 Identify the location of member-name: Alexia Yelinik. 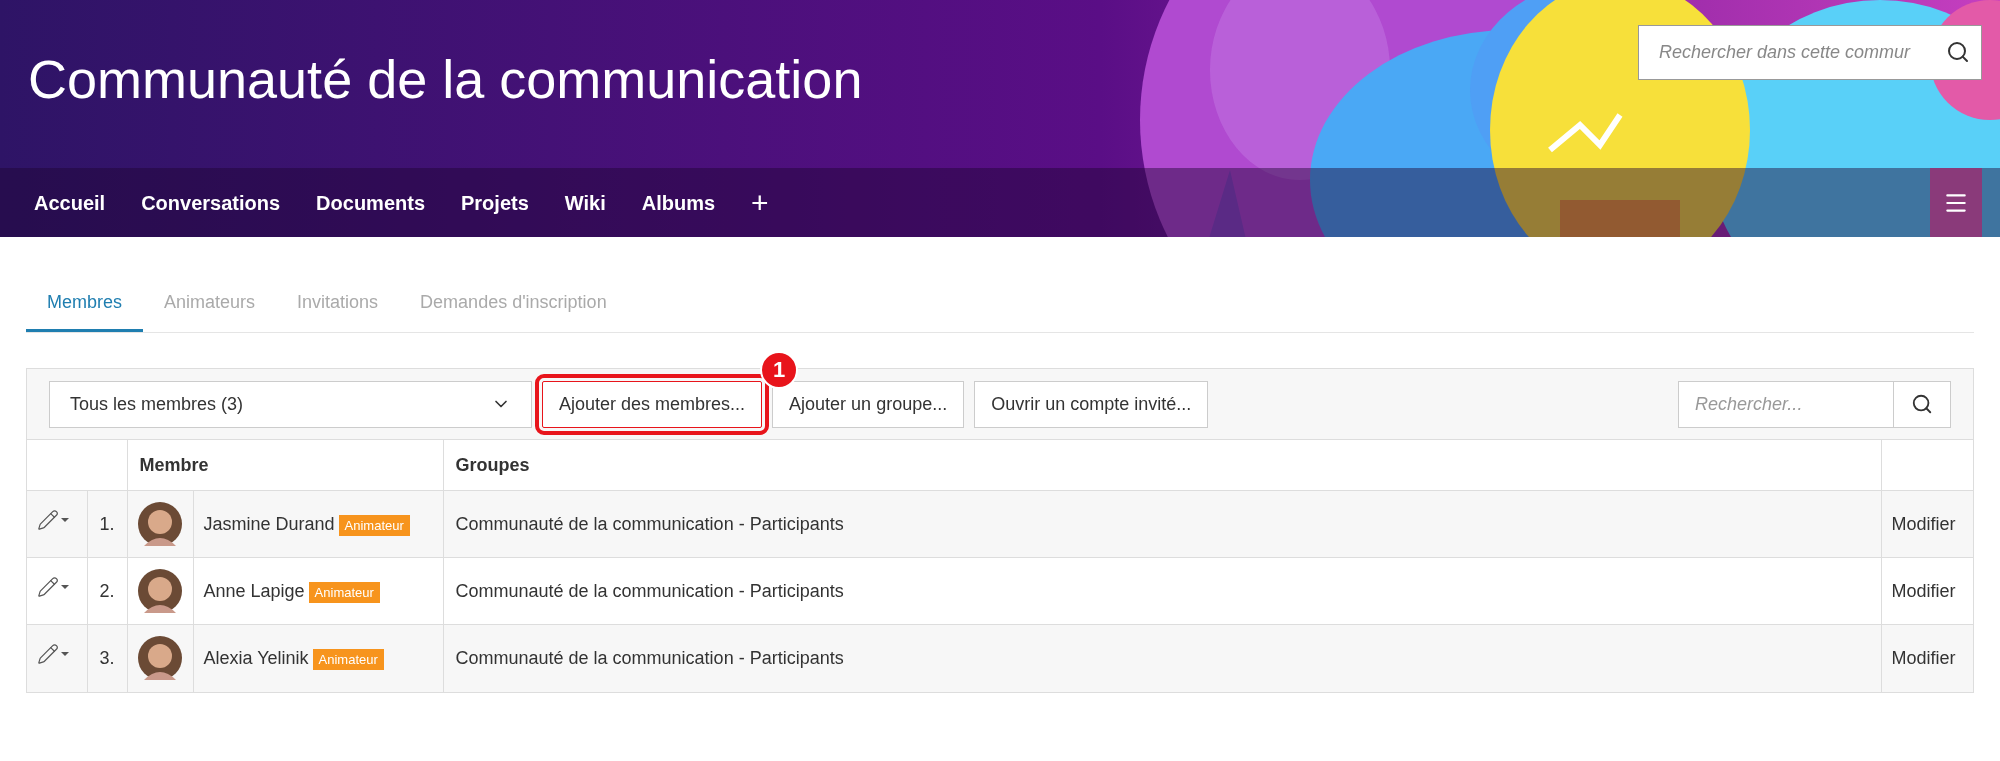
(256, 657).